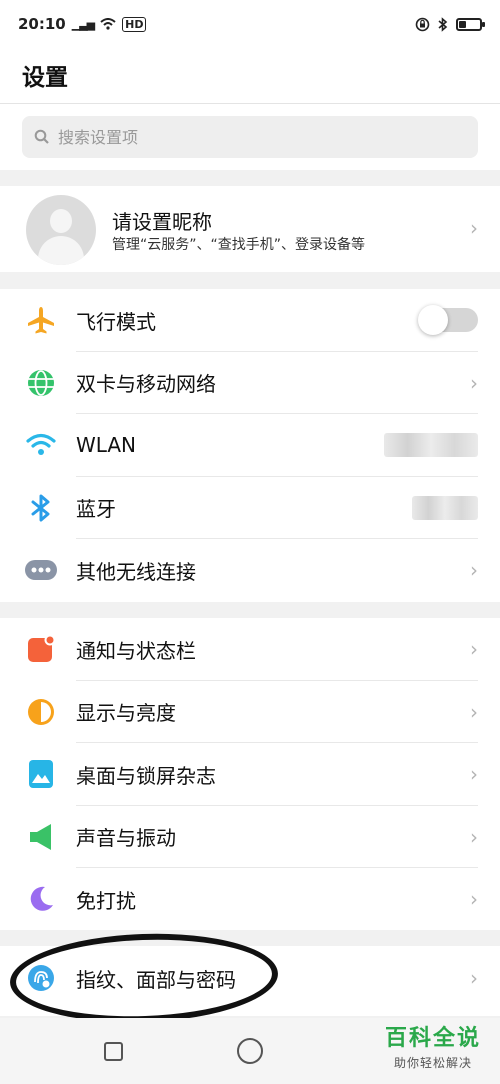 This screenshot has height=1084, width=500. What do you see at coordinates (106, 900) in the screenshot?
I see `settings-item-label: 免打扰` at bounding box center [106, 900].